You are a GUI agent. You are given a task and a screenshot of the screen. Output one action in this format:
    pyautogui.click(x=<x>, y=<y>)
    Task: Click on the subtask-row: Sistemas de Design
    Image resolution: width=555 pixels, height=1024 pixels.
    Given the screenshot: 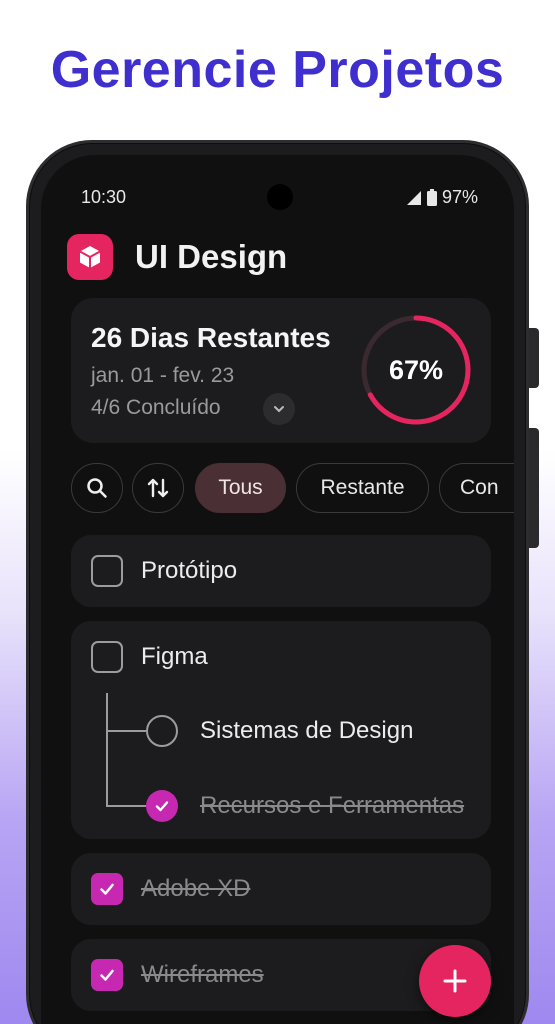 What is the action you would take?
    pyautogui.click(x=279, y=731)
    